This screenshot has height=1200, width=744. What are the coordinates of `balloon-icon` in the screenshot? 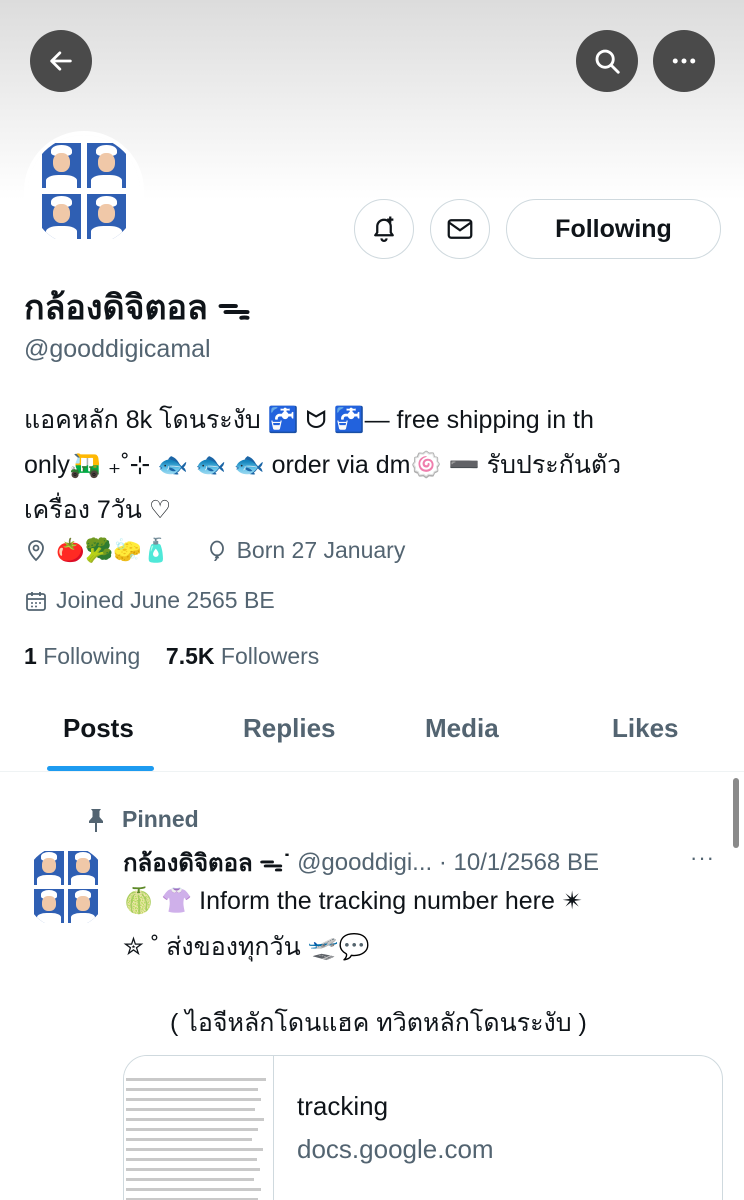 It's located at (216, 550).